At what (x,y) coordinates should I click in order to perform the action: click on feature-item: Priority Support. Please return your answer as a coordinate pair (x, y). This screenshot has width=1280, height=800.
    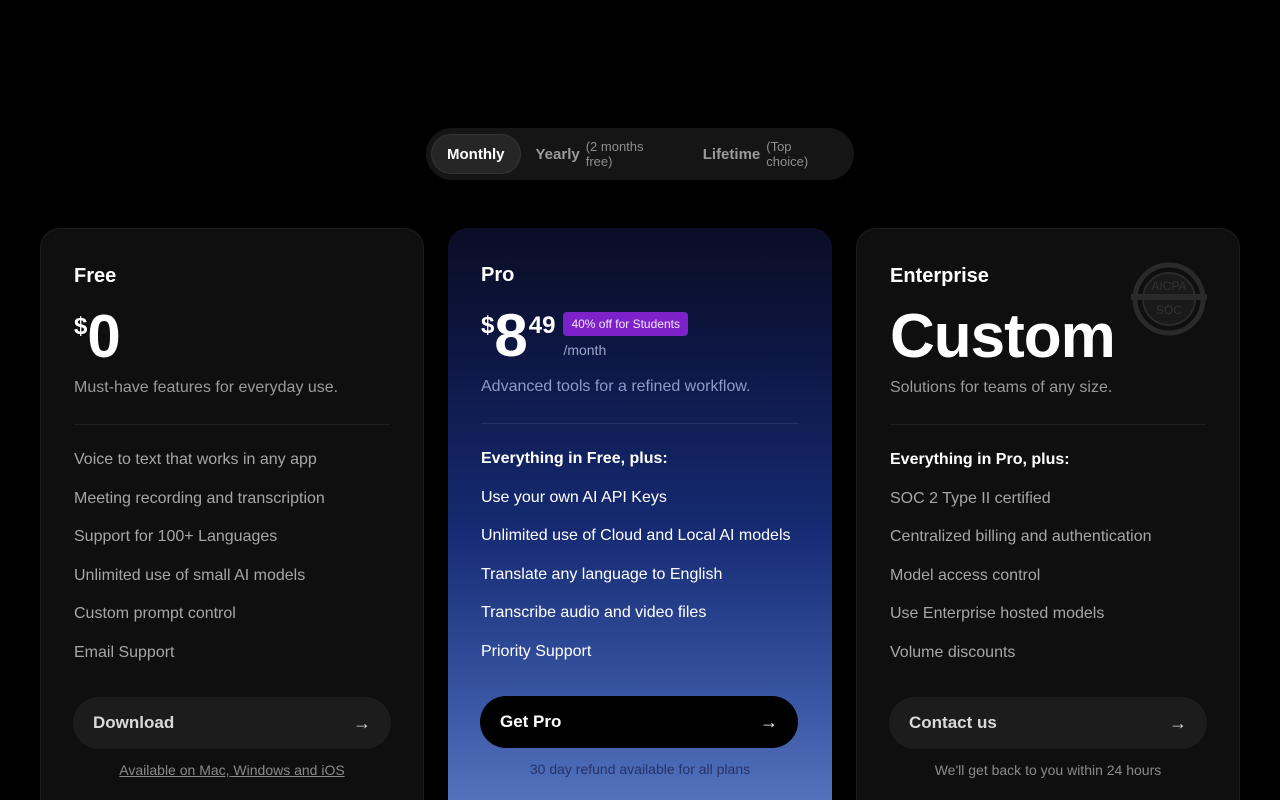
    Looking at the image, I should click on (536, 651).